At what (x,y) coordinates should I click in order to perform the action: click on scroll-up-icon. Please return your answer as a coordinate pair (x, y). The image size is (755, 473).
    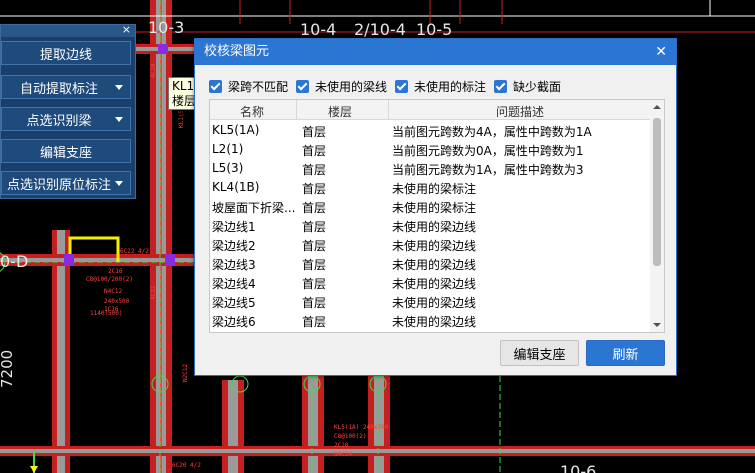
    Looking at the image, I should click on (657, 107).